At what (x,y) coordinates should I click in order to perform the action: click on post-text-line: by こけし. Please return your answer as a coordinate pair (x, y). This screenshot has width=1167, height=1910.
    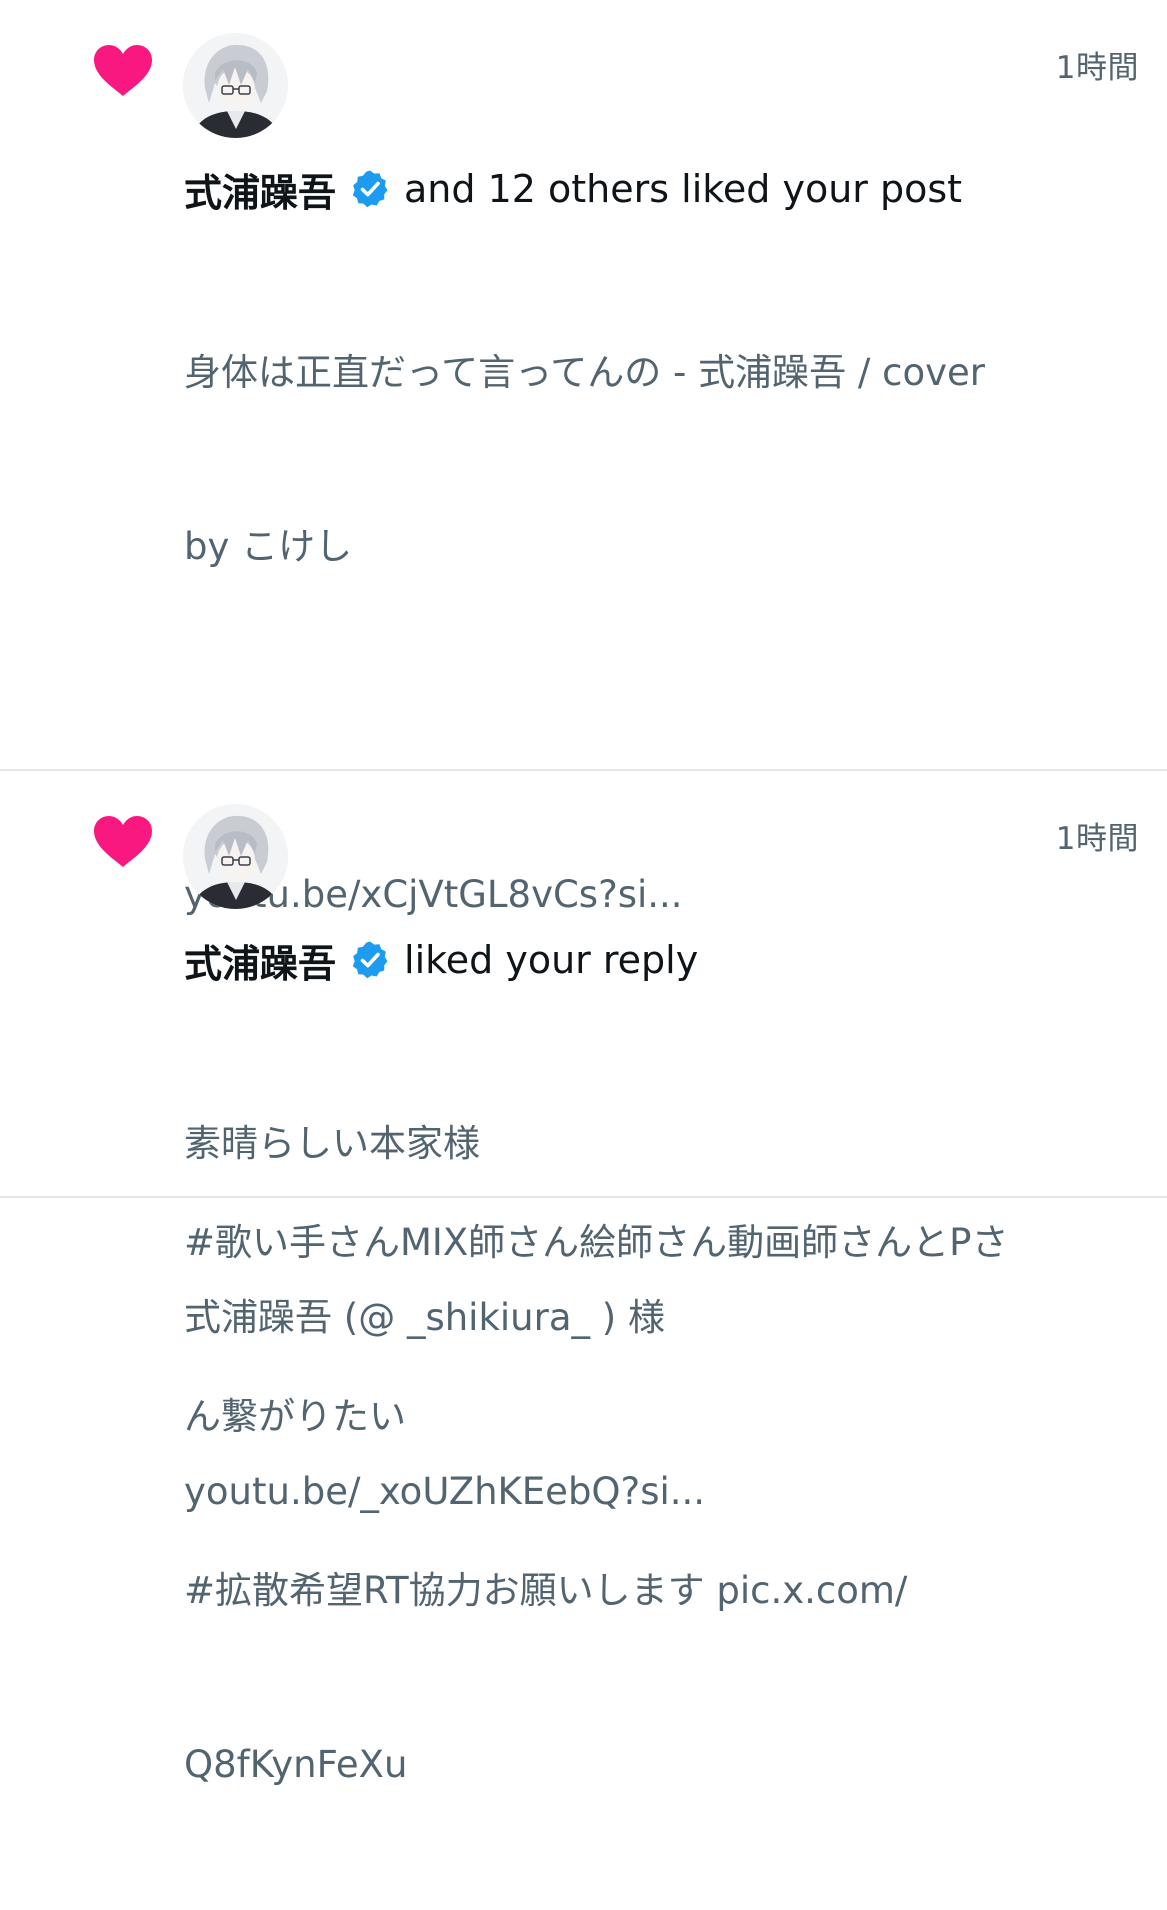
    Looking at the image, I should click on (268, 546).